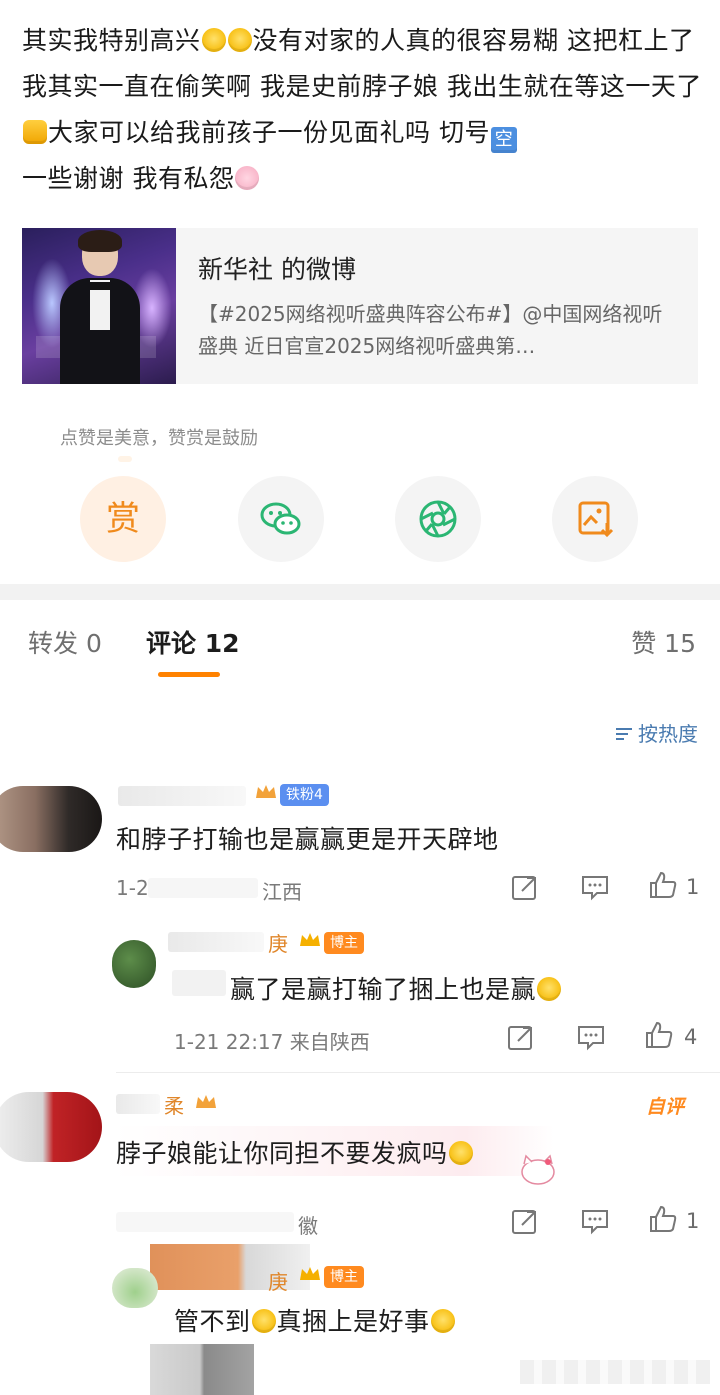 This screenshot has height=1395, width=720. What do you see at coordinates (65, 642) in the screenshot?
I see `tab-repost: 转发 0` at bounding box center [65, 642].